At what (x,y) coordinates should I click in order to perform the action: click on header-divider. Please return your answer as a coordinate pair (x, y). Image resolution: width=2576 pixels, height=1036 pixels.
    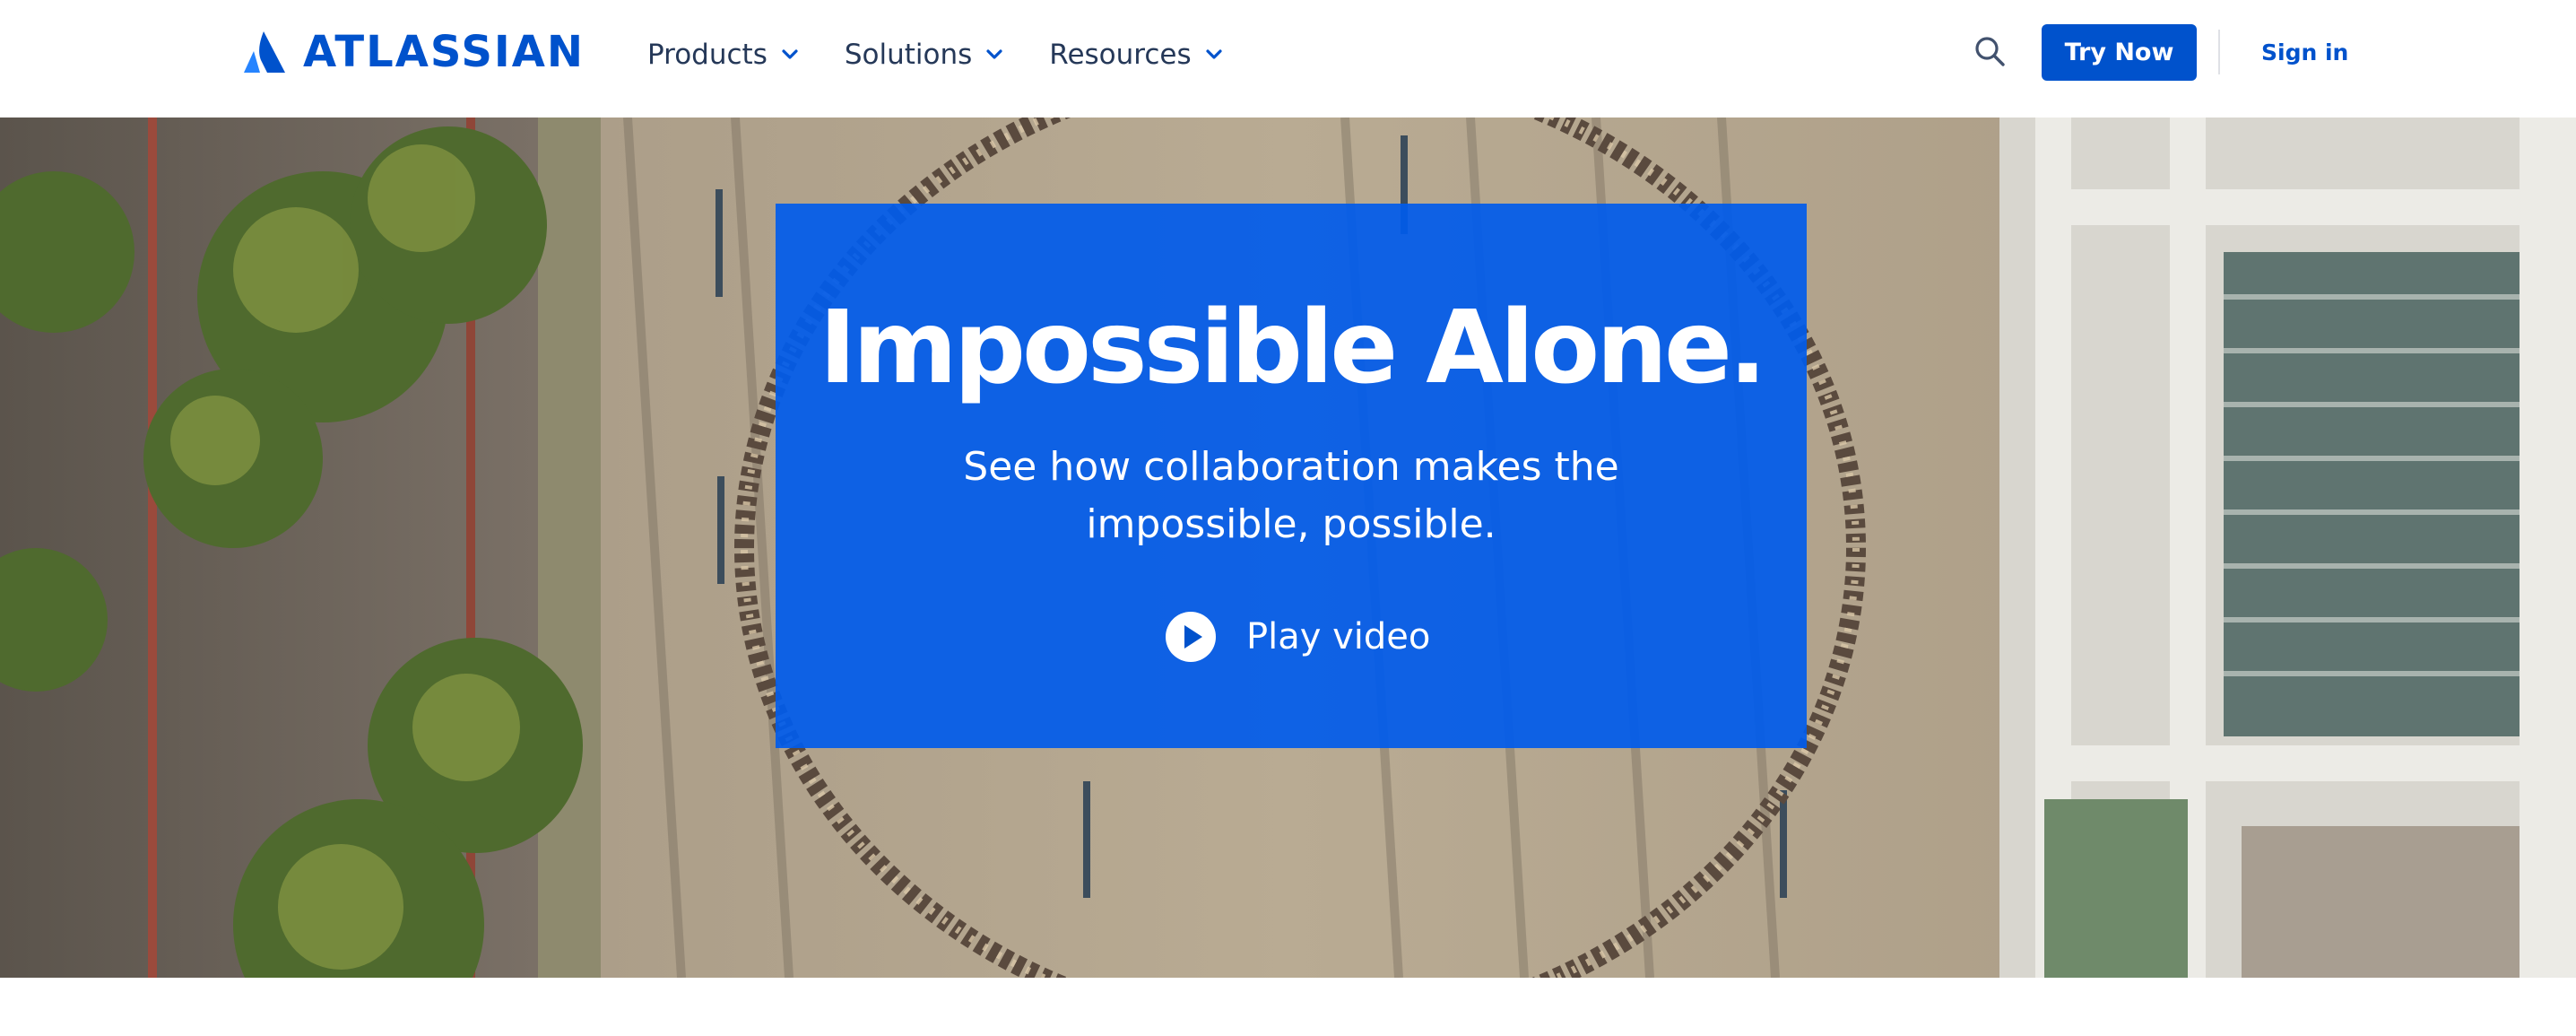
    Looking at the image, I should click on (2219, 52).